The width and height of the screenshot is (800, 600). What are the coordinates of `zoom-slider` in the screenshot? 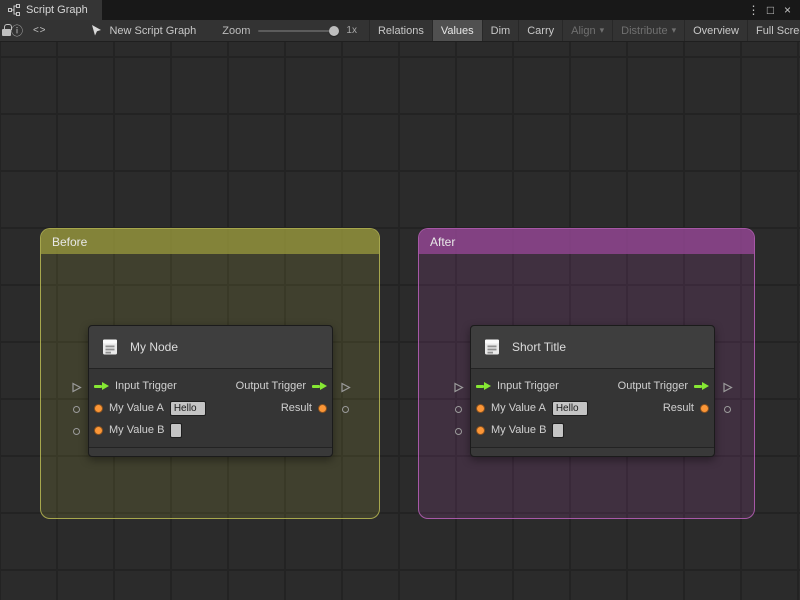 It's located at (299, 30).